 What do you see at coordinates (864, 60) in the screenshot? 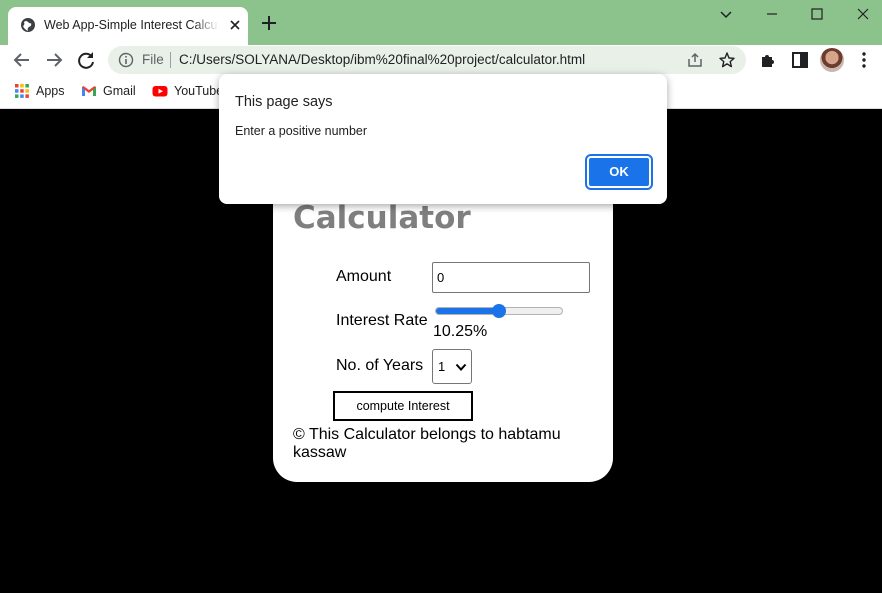
I see `menu-kebab-icon` at bounding box center [864, 60].